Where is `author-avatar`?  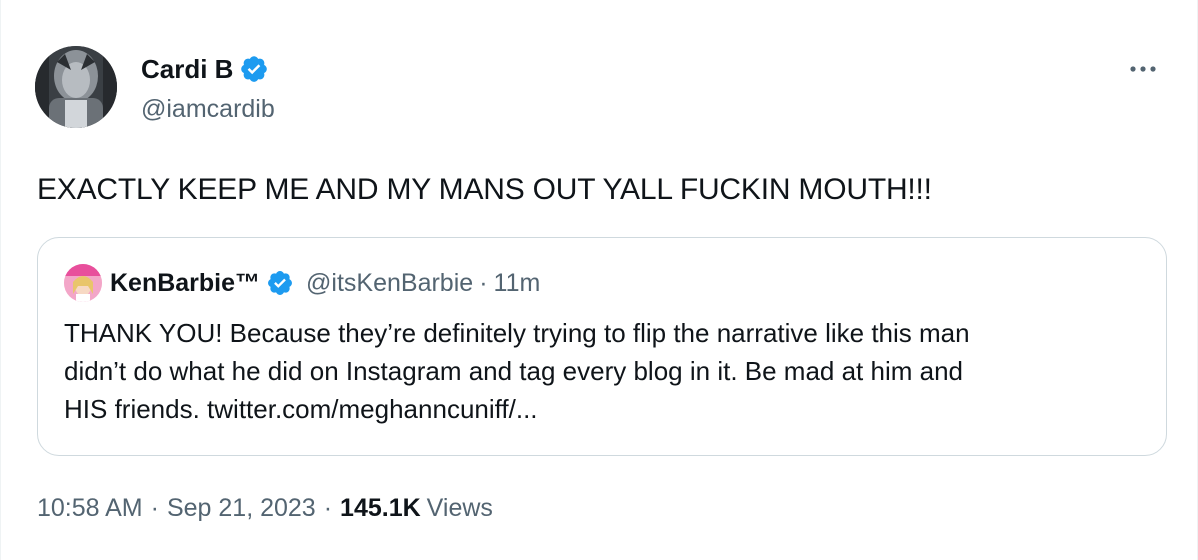 author-avatar is located at coordinates (76, 87).